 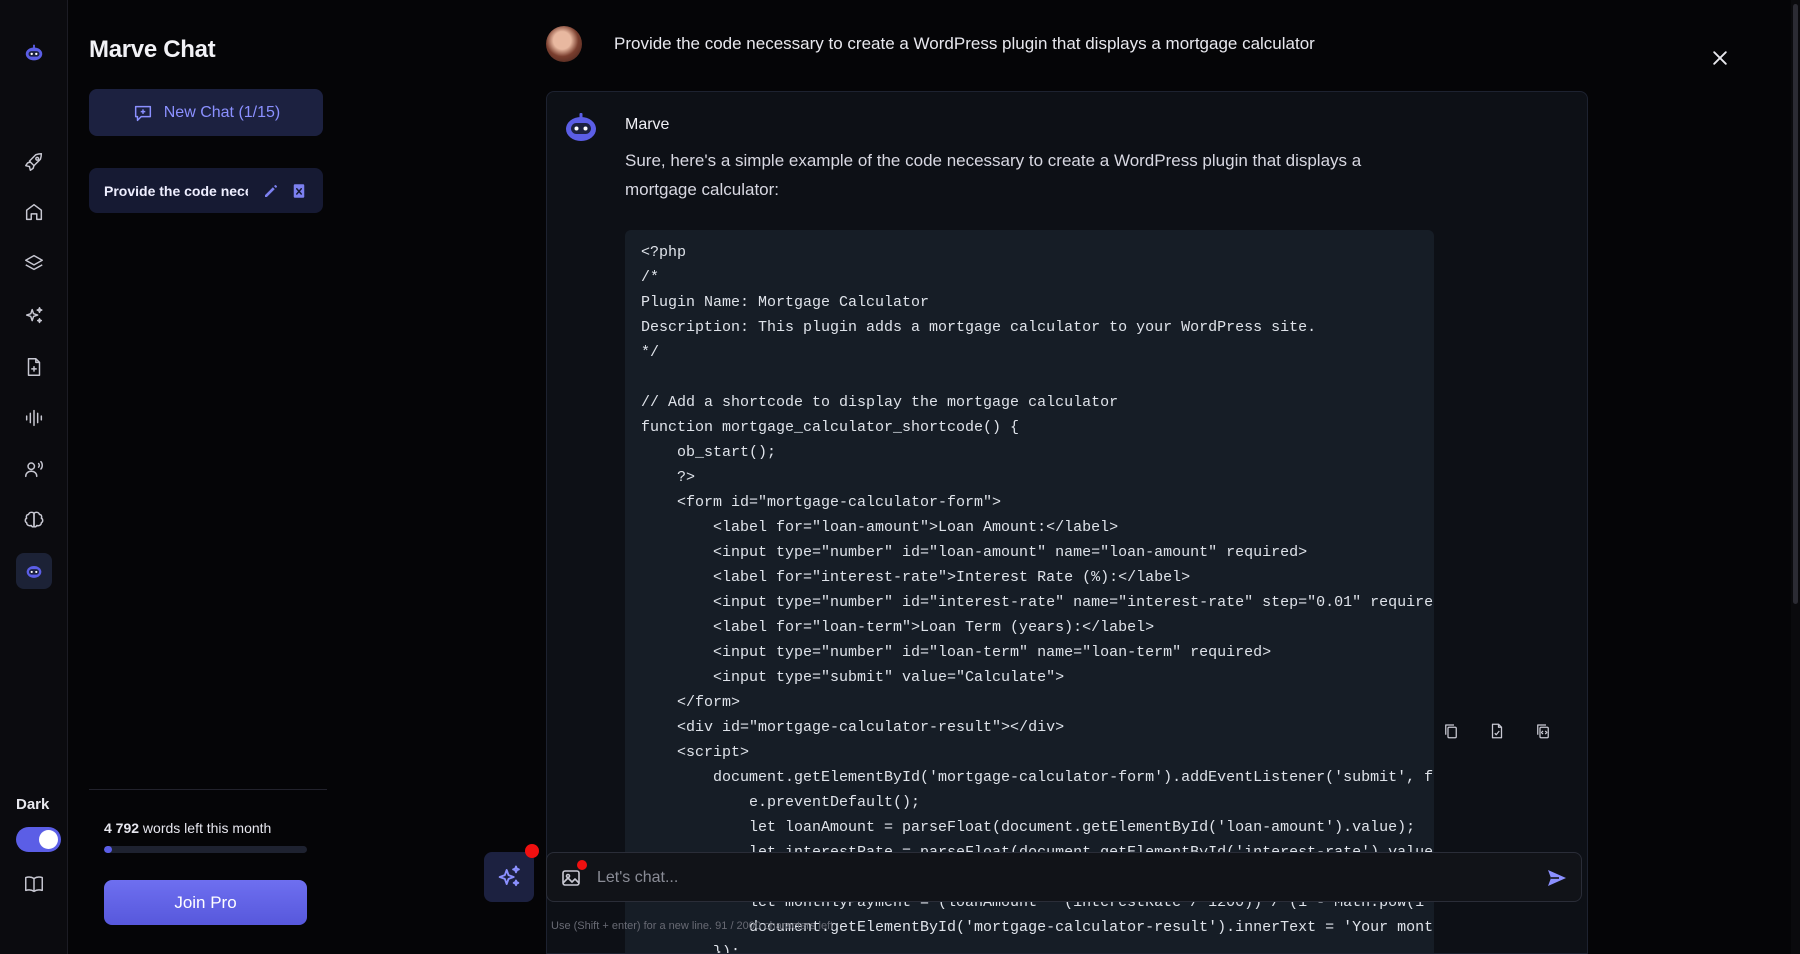 What do you see at coordinates (205, 849) in the screenshot?
I see `words-progress` at bounding box center [205, 849].